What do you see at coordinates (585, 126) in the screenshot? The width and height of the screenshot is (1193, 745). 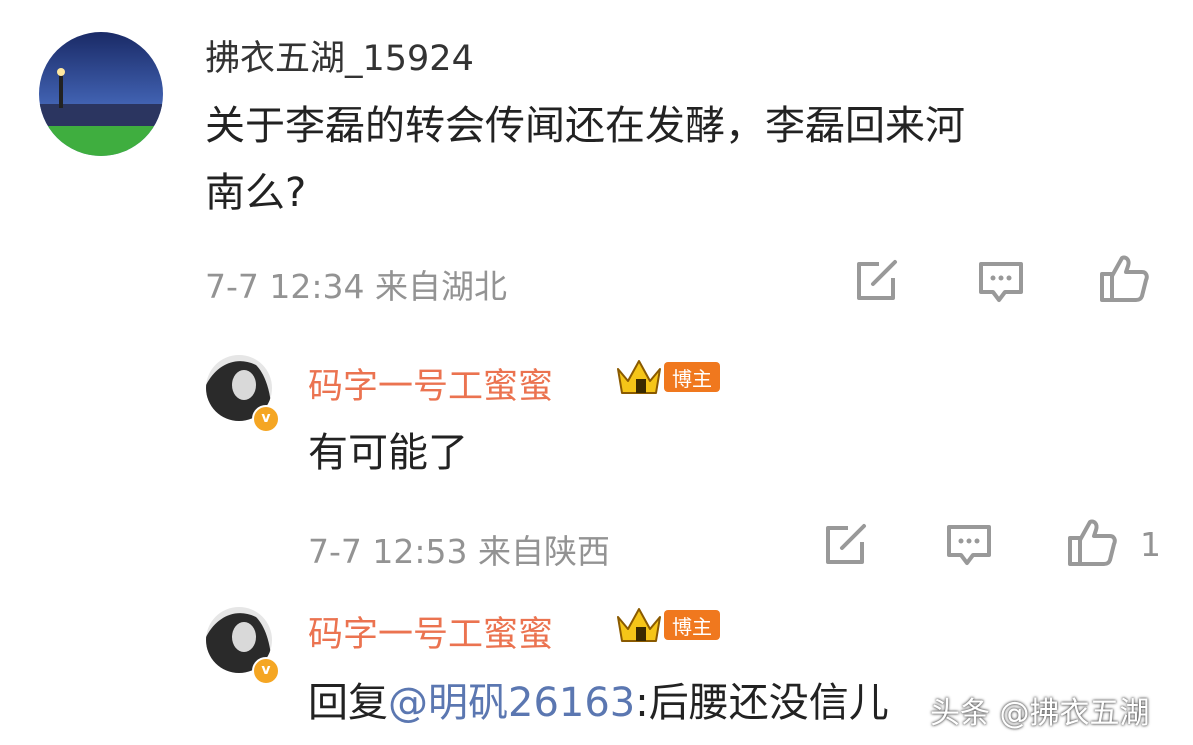 I see `comment-text-line1: 关于李磊的转会传闻还在发酵，李磊回来河` at bounding box center [585, 126].